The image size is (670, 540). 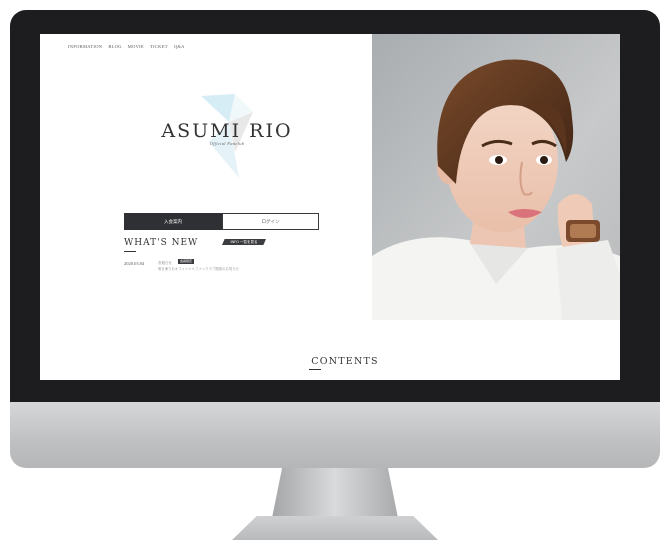 What do you see at coordinates (134, 263) in the screenshot?
I see `news-date: 2020.03.04` at bounding box center [134, 263].